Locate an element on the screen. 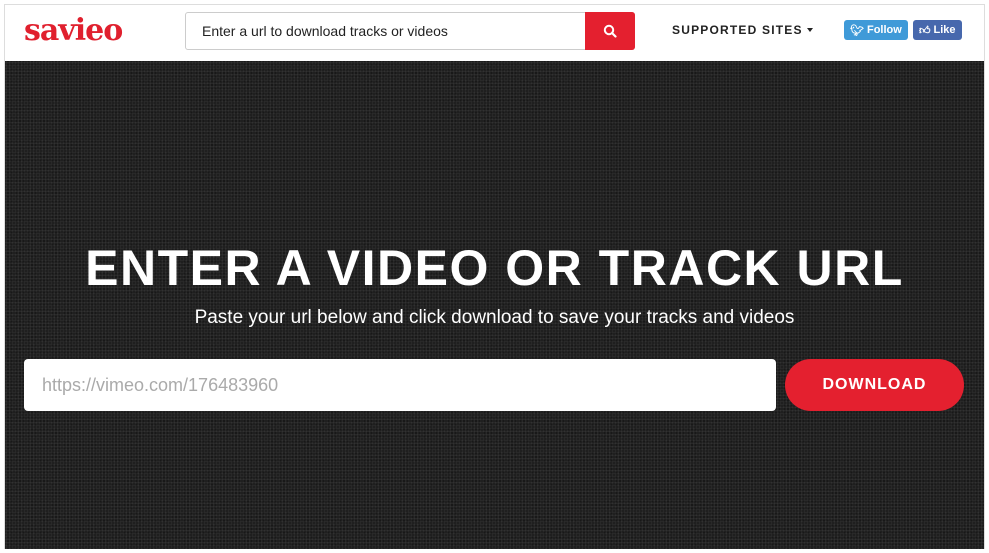 This screenshot has width=989, height=553. search-input is located at coordinates (386, 31).